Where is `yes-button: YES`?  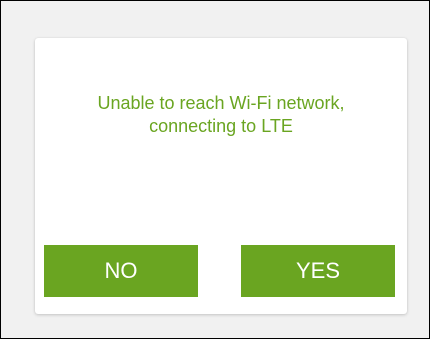
yes-button: YES is located at coordinates (318, 271).